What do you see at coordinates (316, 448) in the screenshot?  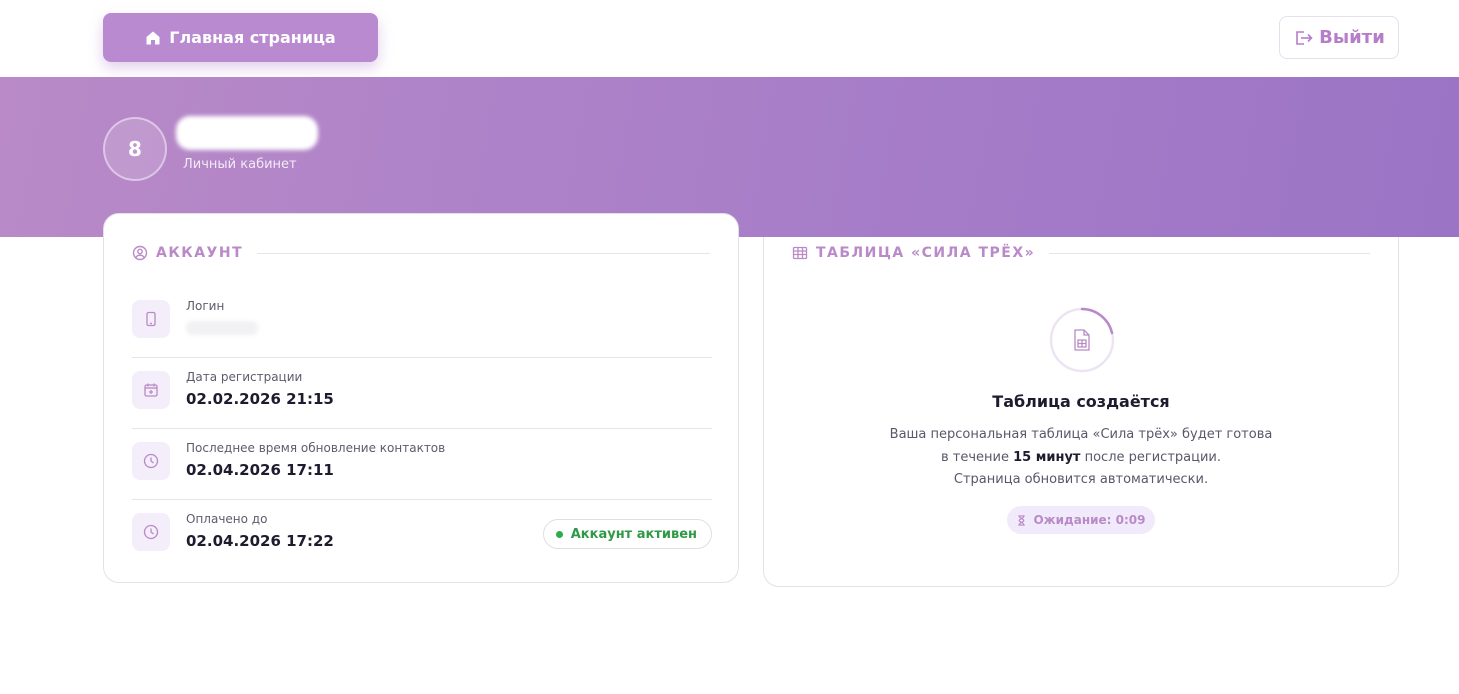 I see `contacts-updated-label: Последнее время обновление контактов` at bounding box center [316, 448].